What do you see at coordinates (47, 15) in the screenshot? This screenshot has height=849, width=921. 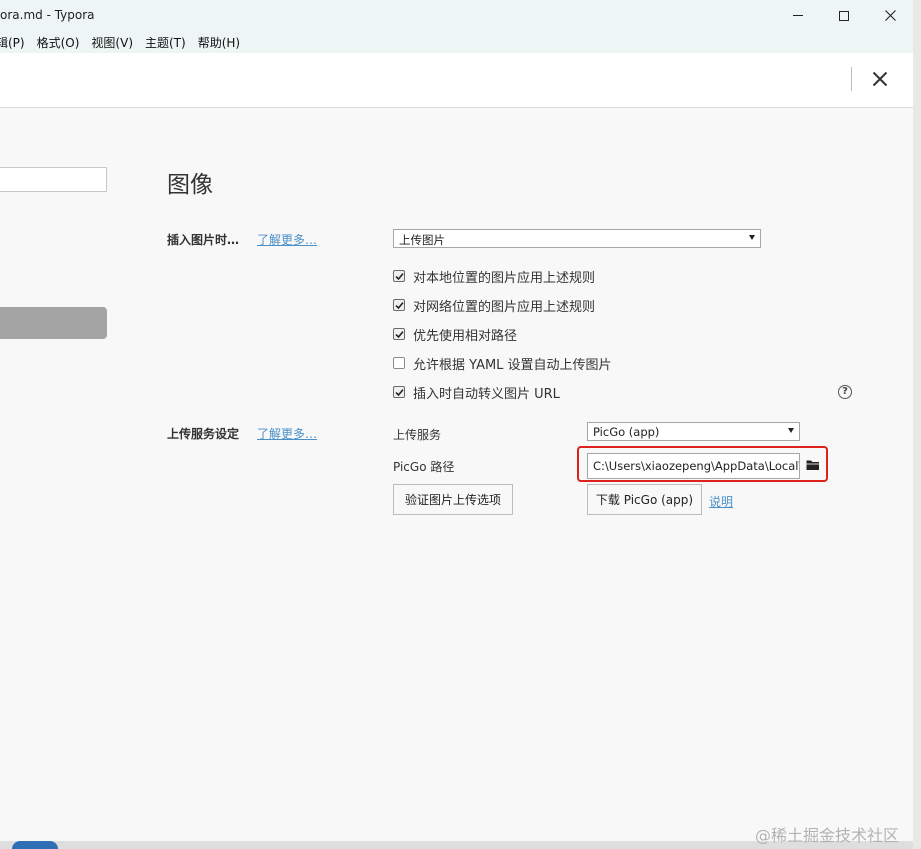 I see `window-title: ora.md - Typora` at bounding box center [47, 15].